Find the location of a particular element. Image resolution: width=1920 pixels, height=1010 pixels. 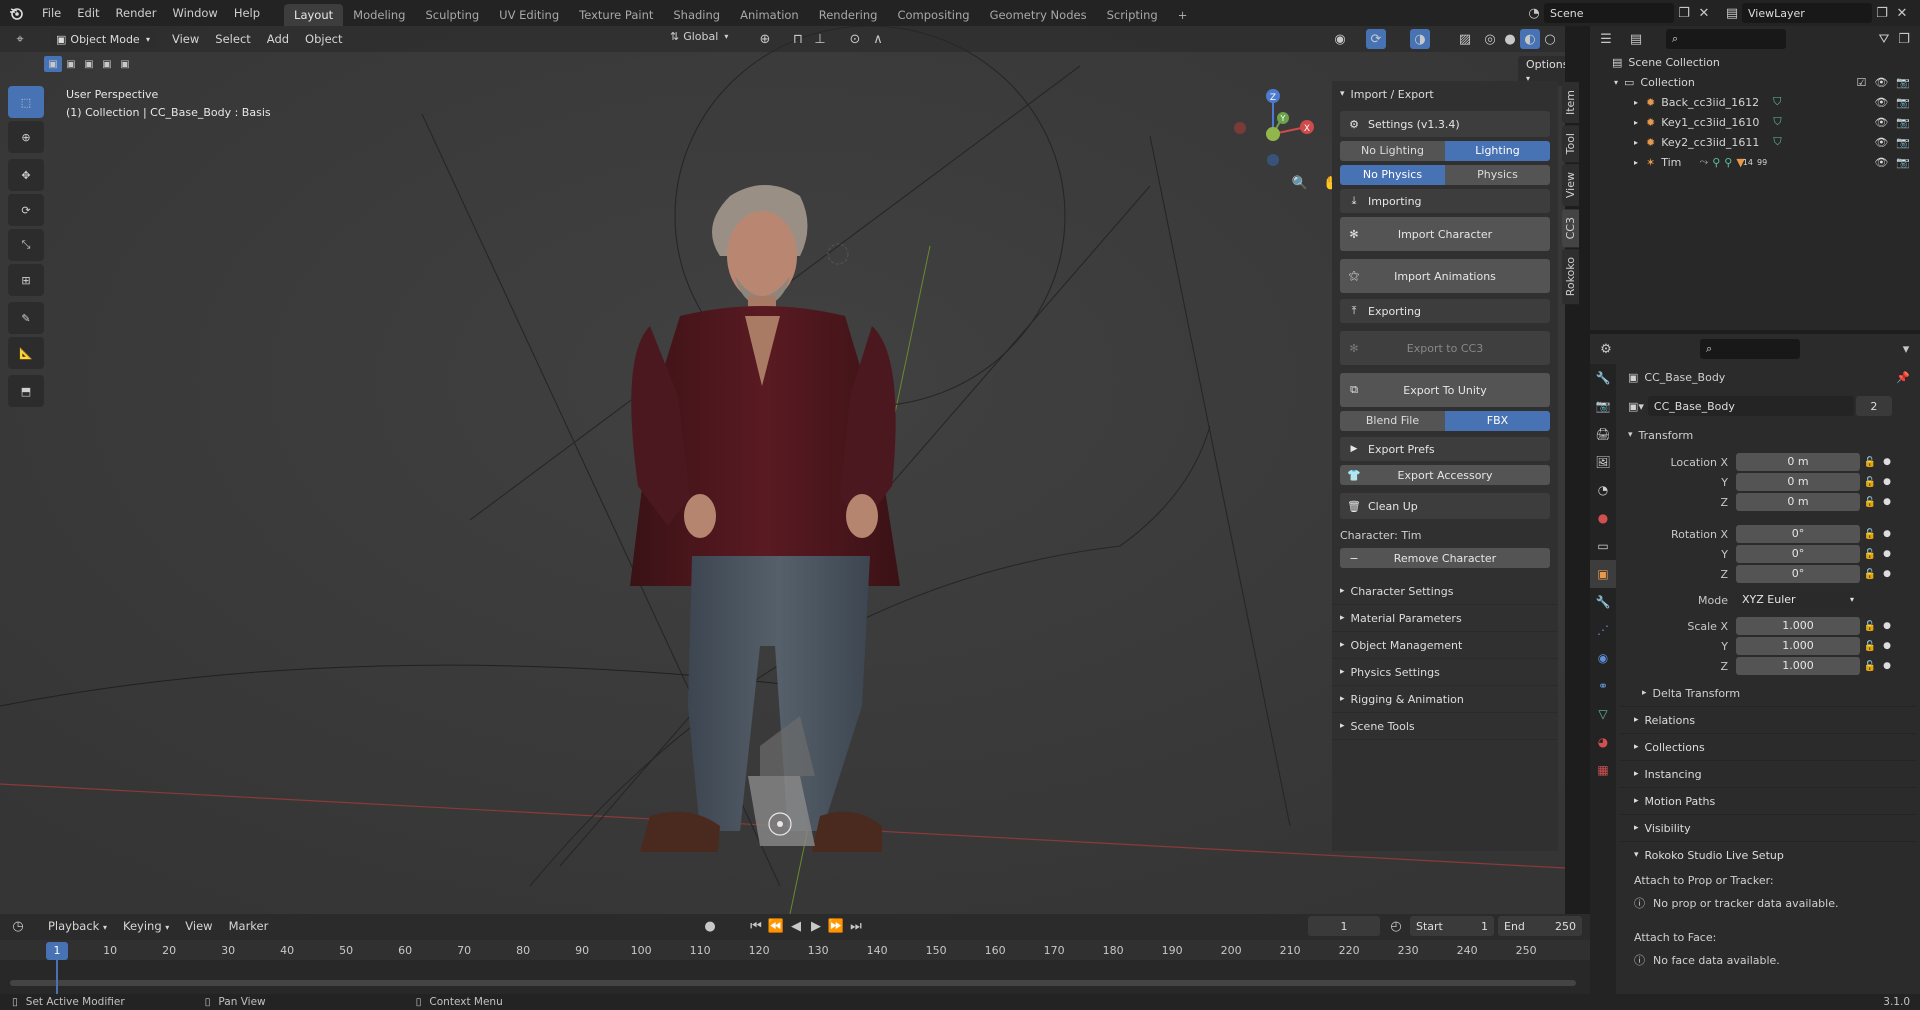

location-y-field: 0 m is located at coordinates (1798, 482).